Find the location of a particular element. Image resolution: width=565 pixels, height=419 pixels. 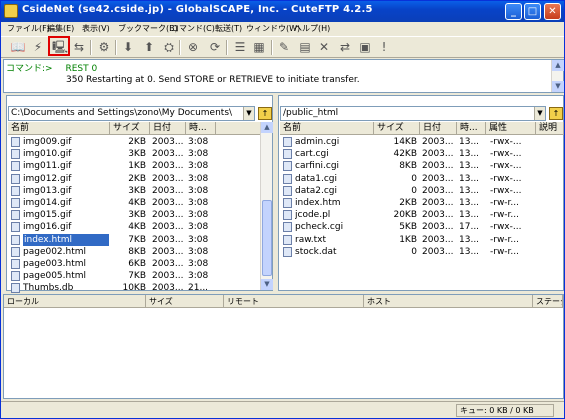

col-local: ローカル is located at coordinates (75, 301).